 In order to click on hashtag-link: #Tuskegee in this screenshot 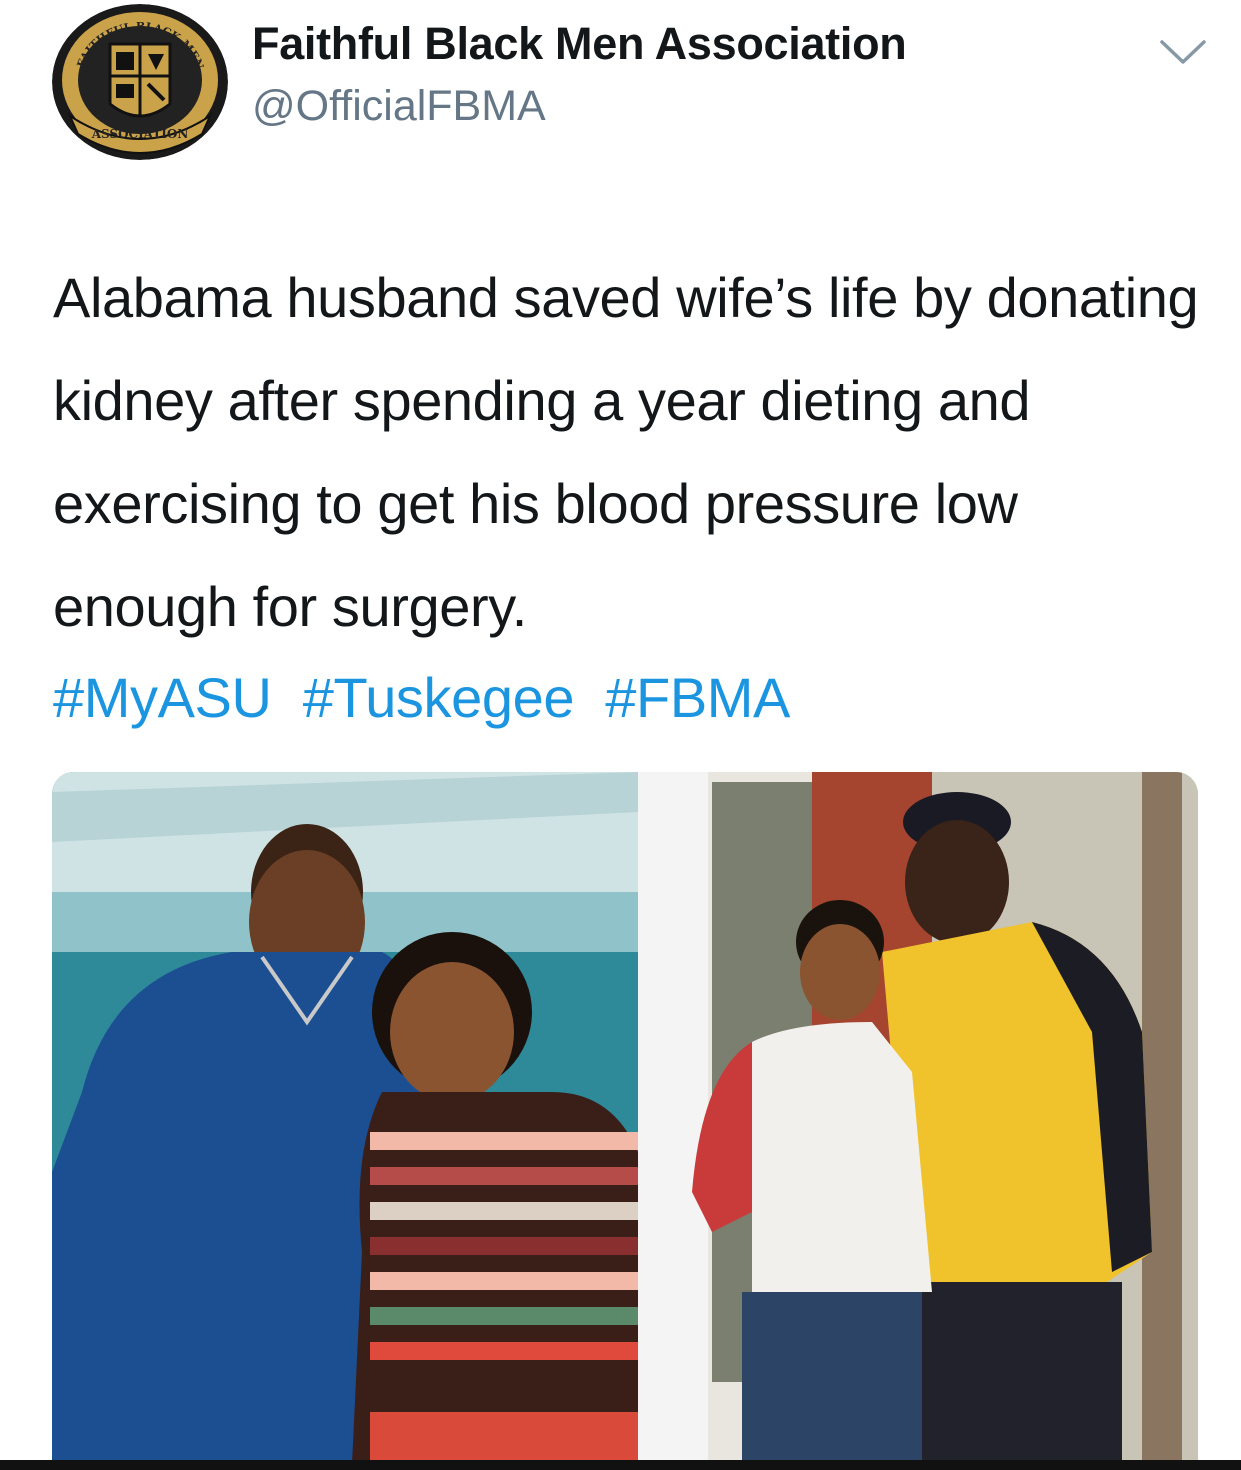, I will do `click(439, 698)`.